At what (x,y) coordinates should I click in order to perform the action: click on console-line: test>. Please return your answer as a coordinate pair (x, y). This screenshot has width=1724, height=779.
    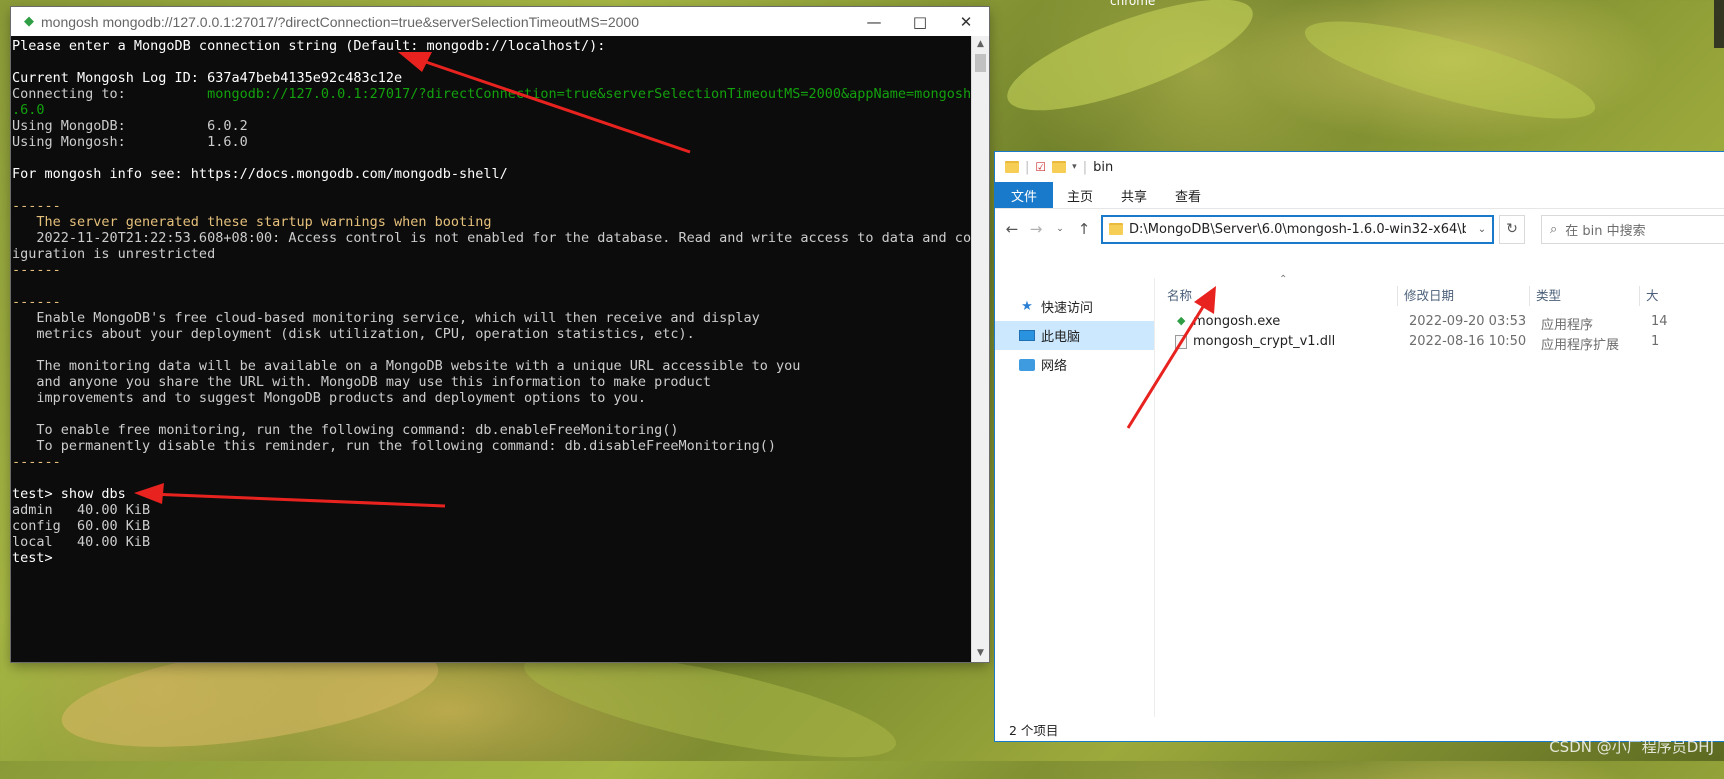
    Looking at the image, I should click on (492, 558).